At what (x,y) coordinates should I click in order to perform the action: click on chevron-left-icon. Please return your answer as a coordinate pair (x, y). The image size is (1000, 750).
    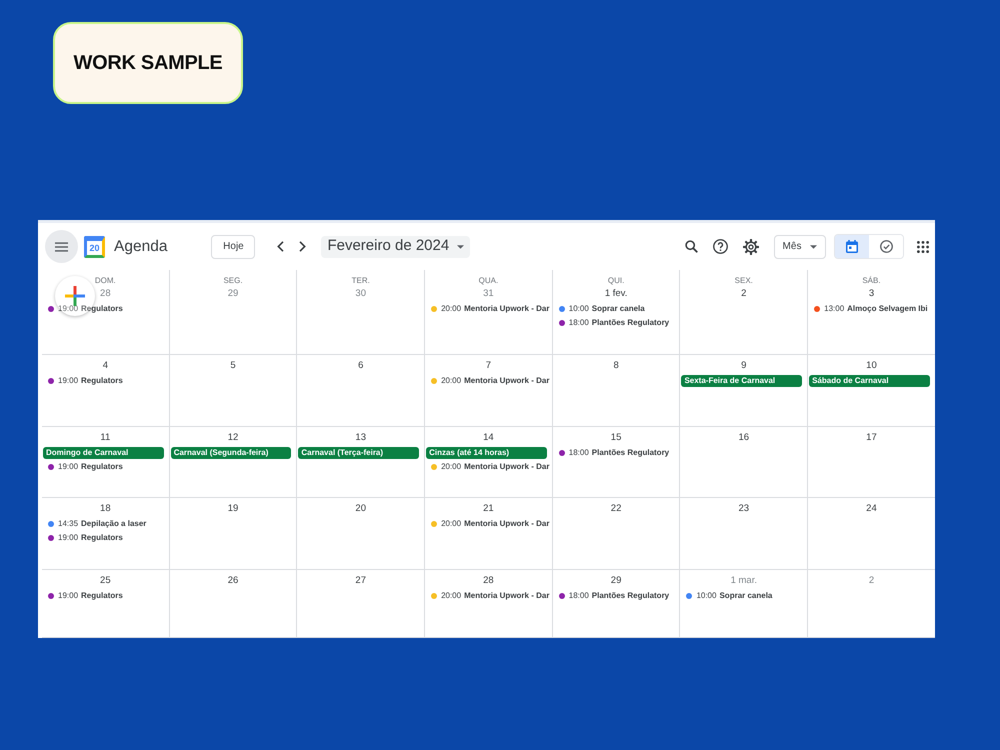
    Looking at the image, I should click on (280, 246).